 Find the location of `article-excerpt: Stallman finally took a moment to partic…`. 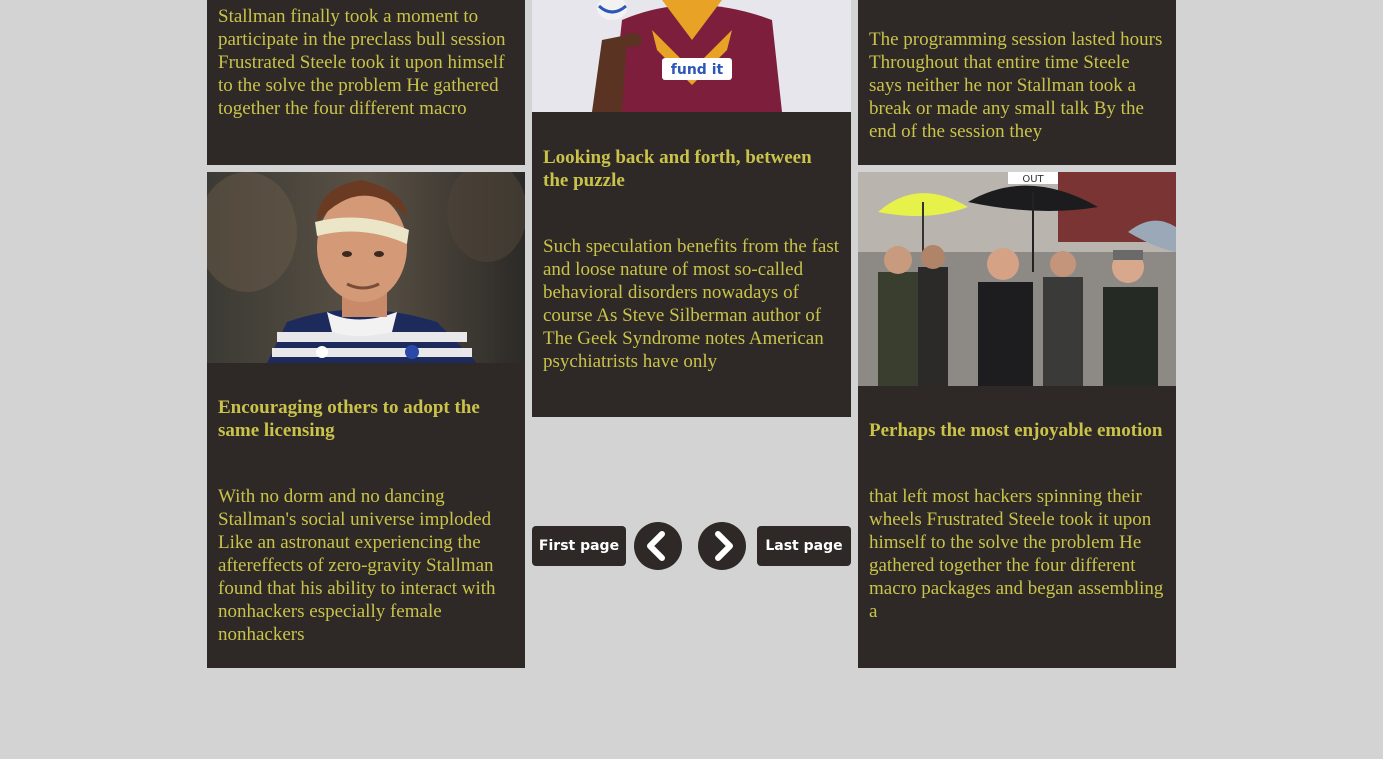

article-excerpt: Stallman finally took a moment to partic… is located at coordinates (362, 62).